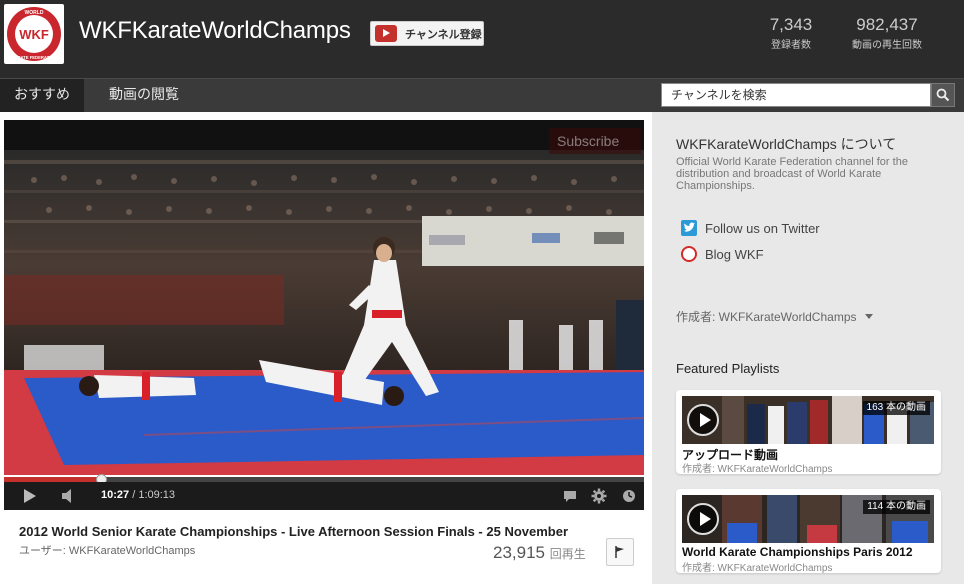  I want to click on time-display: 10:27 / 1:09:13, so click(138, 495).